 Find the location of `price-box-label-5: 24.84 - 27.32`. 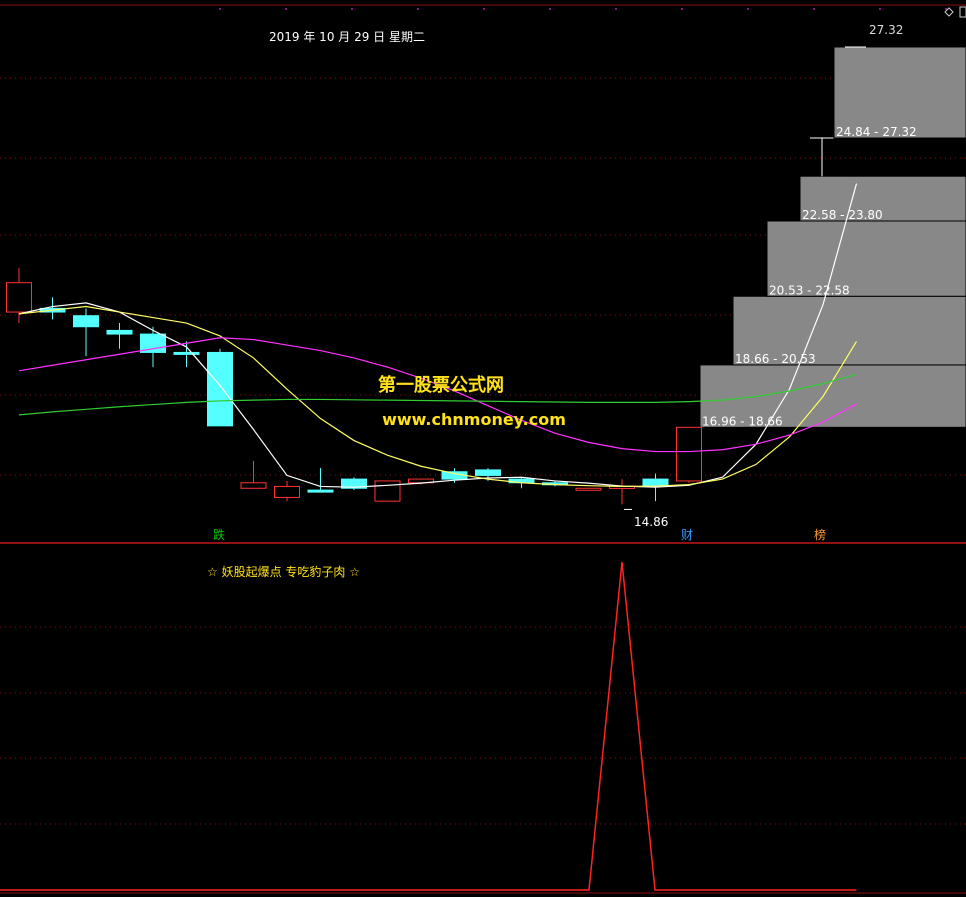

price-box-label-5: 24.84 - 27.32 is located at coordinates (876, 132).